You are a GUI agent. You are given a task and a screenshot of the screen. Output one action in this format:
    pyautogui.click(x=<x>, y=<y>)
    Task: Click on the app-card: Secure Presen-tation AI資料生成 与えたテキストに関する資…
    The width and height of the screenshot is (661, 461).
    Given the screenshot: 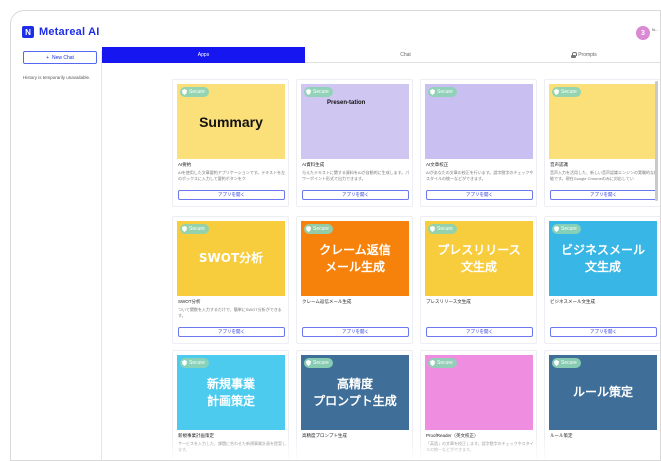 What is the action you would take?
    pyautogui.click(x=354, y=143)
    